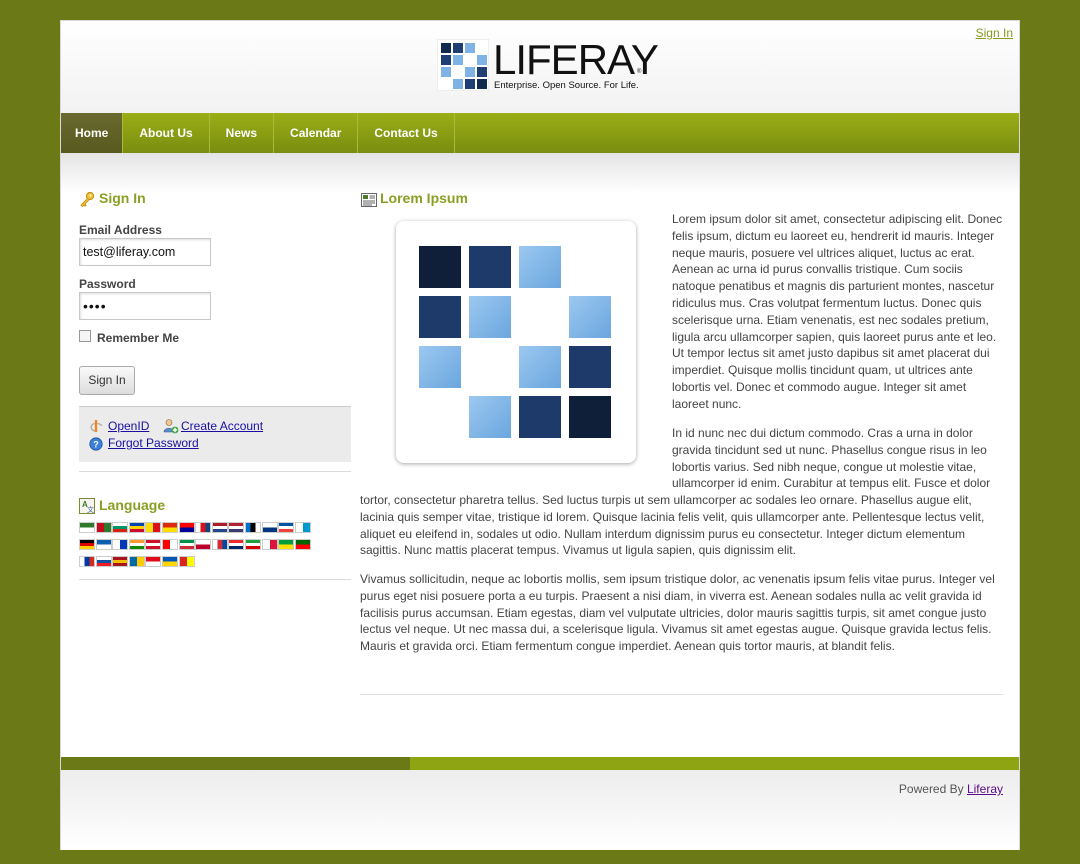  I want to click on liferay-logo-image, so click(516, 342).